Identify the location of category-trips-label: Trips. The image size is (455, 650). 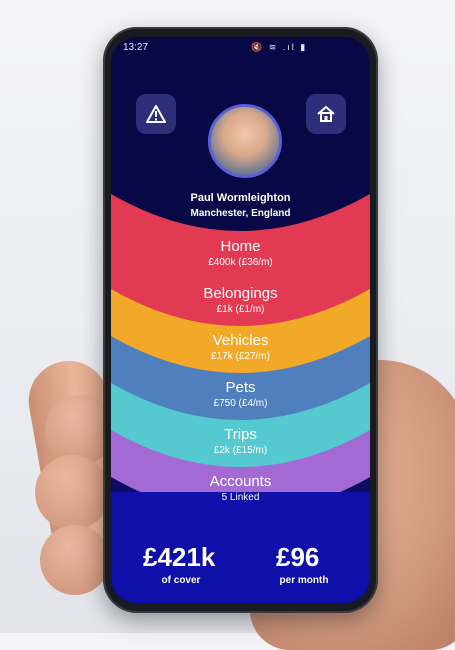
(240, 434).